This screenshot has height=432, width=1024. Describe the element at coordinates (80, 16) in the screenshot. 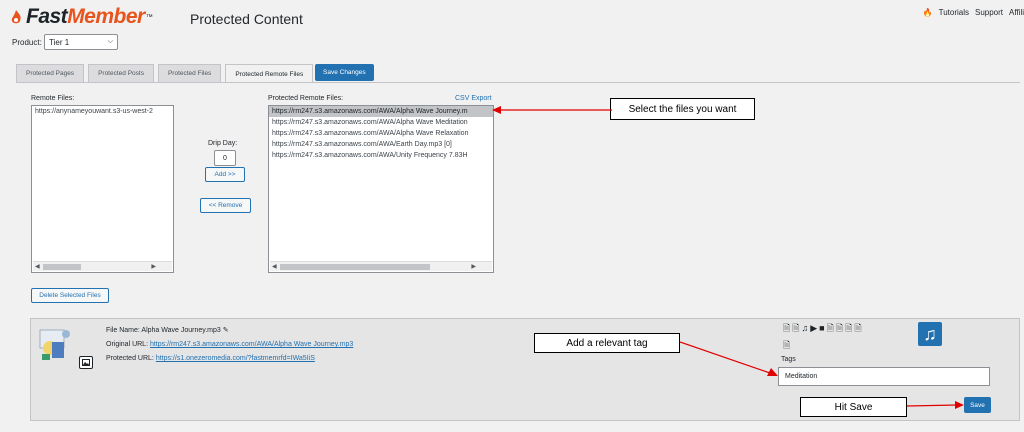

I see `fastmember-logo: FastMember ™` at that location.